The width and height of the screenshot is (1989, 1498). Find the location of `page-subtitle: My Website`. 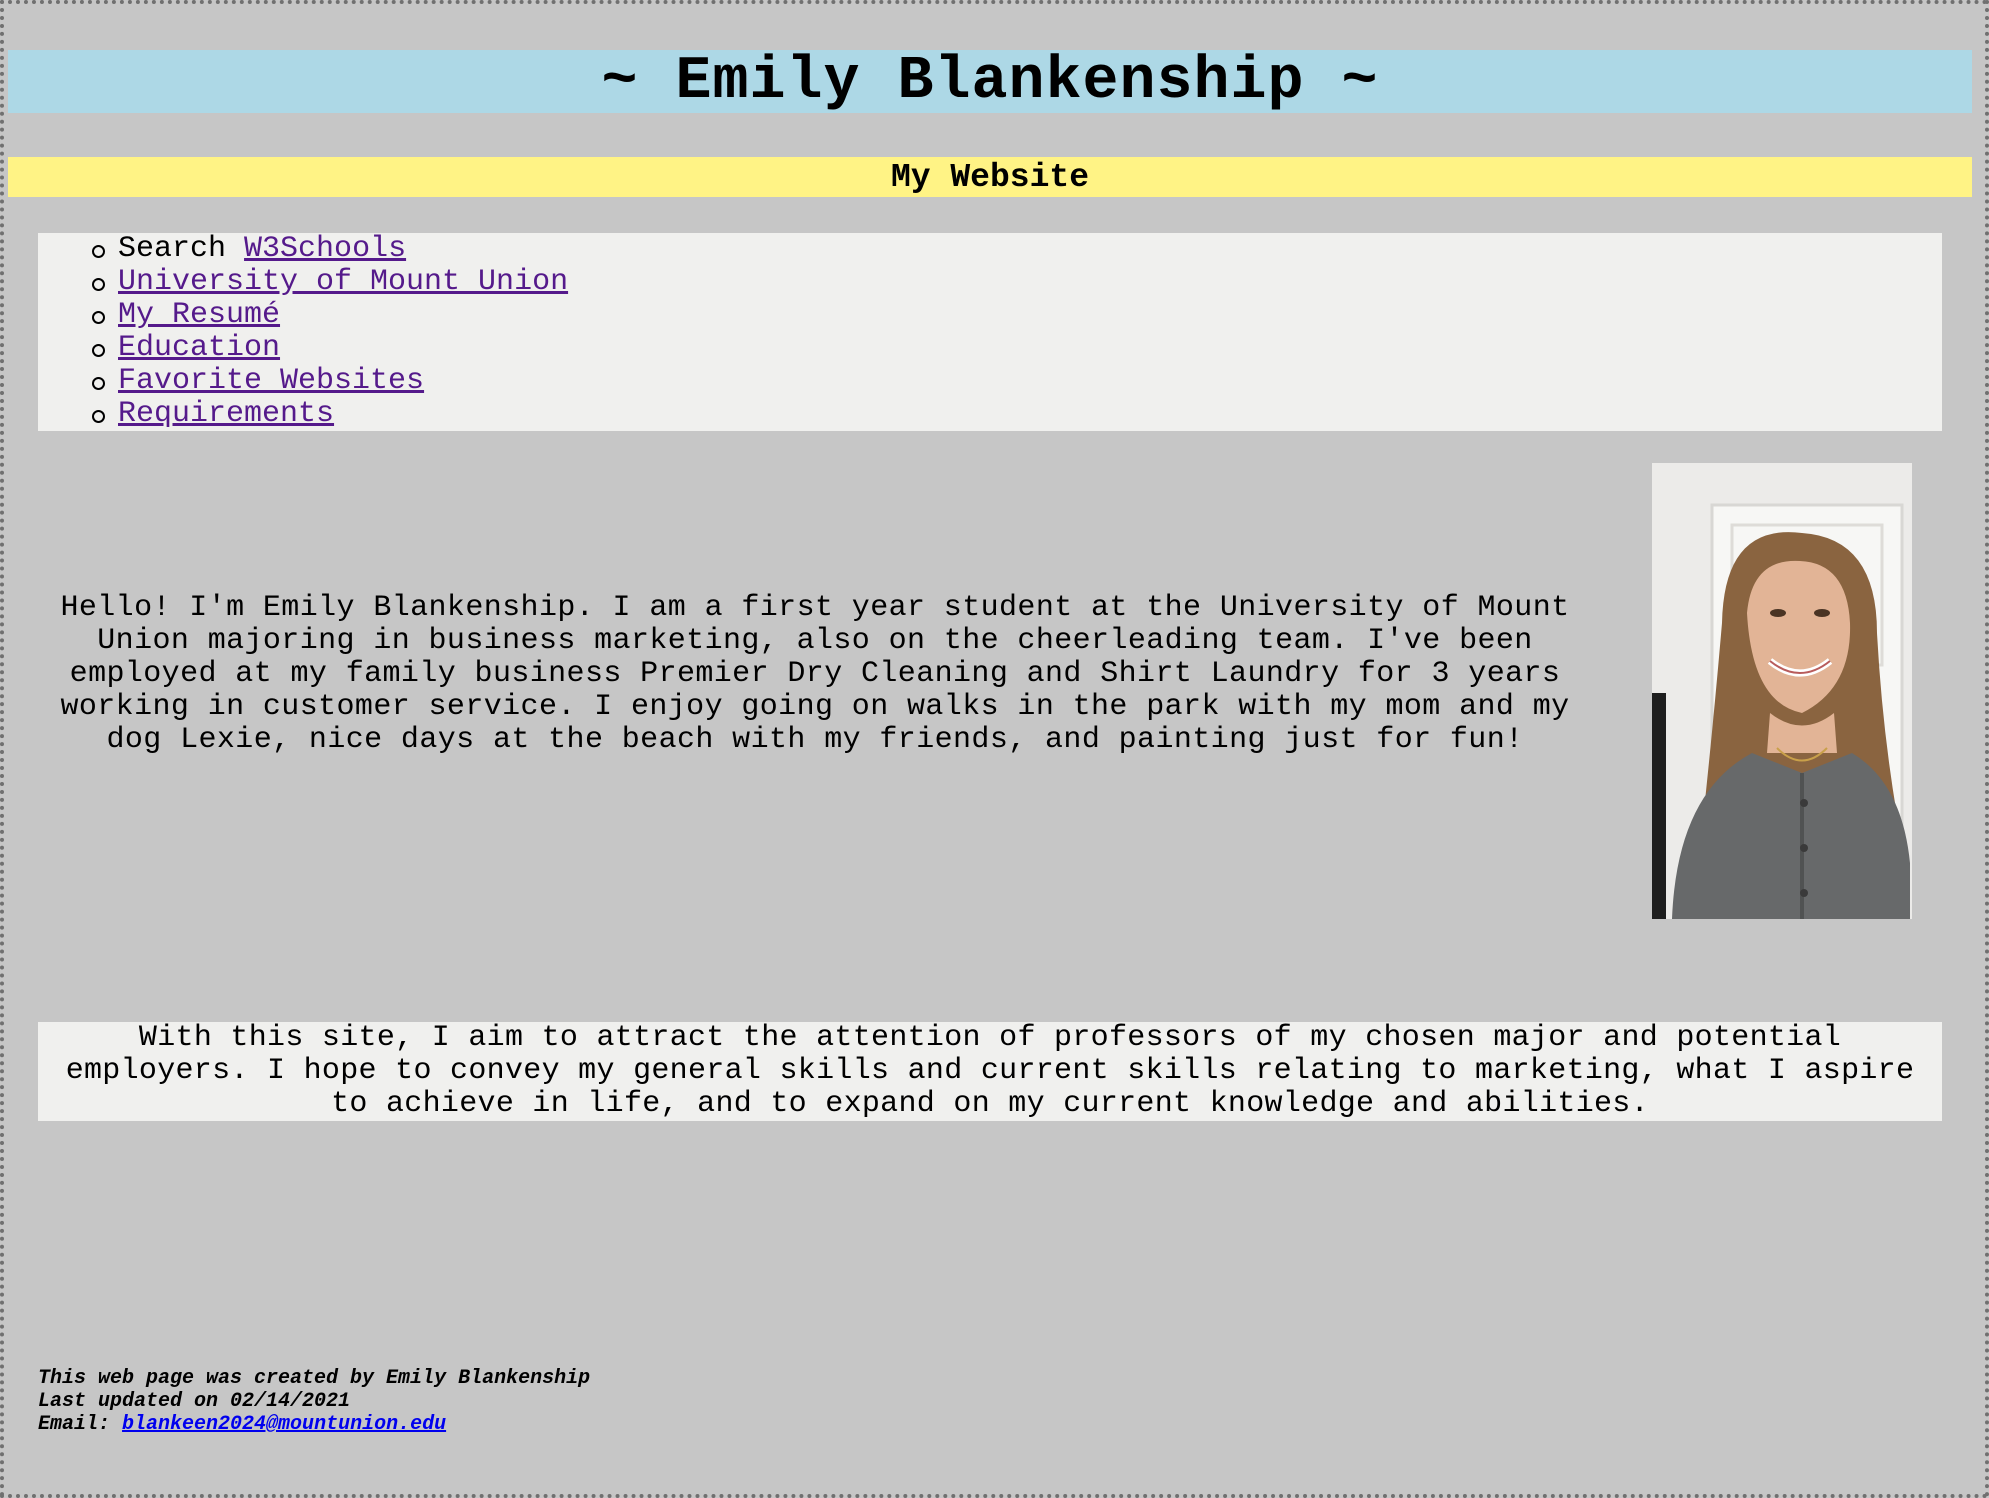

page-subtitle: My Website is located at coordinates (990, 177).